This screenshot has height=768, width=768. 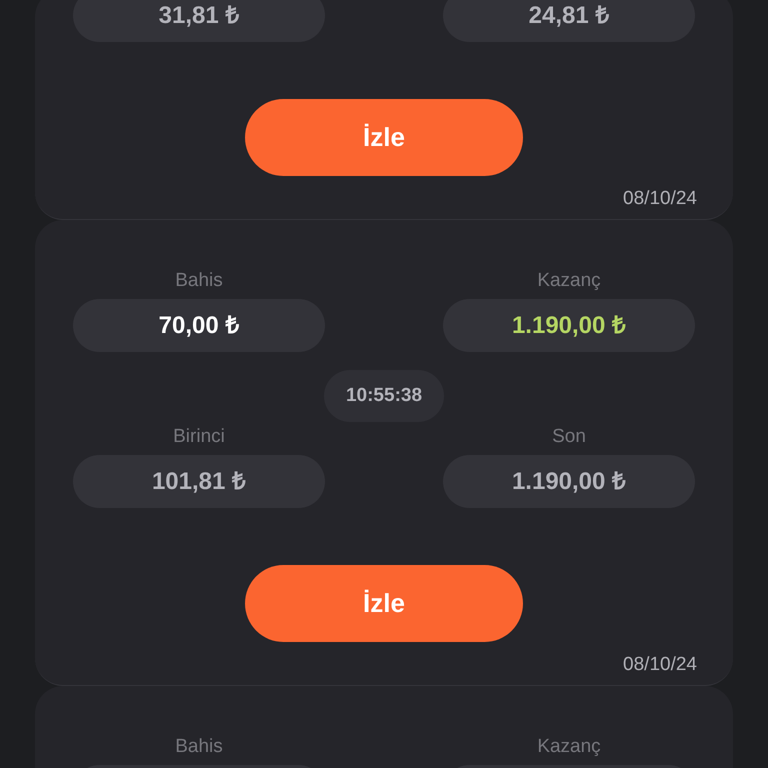 What do you see at coordinates (199, 21) in the screenshot?
I see `amount-pill: 31,81 ₺` at bounding box center [199, 21].